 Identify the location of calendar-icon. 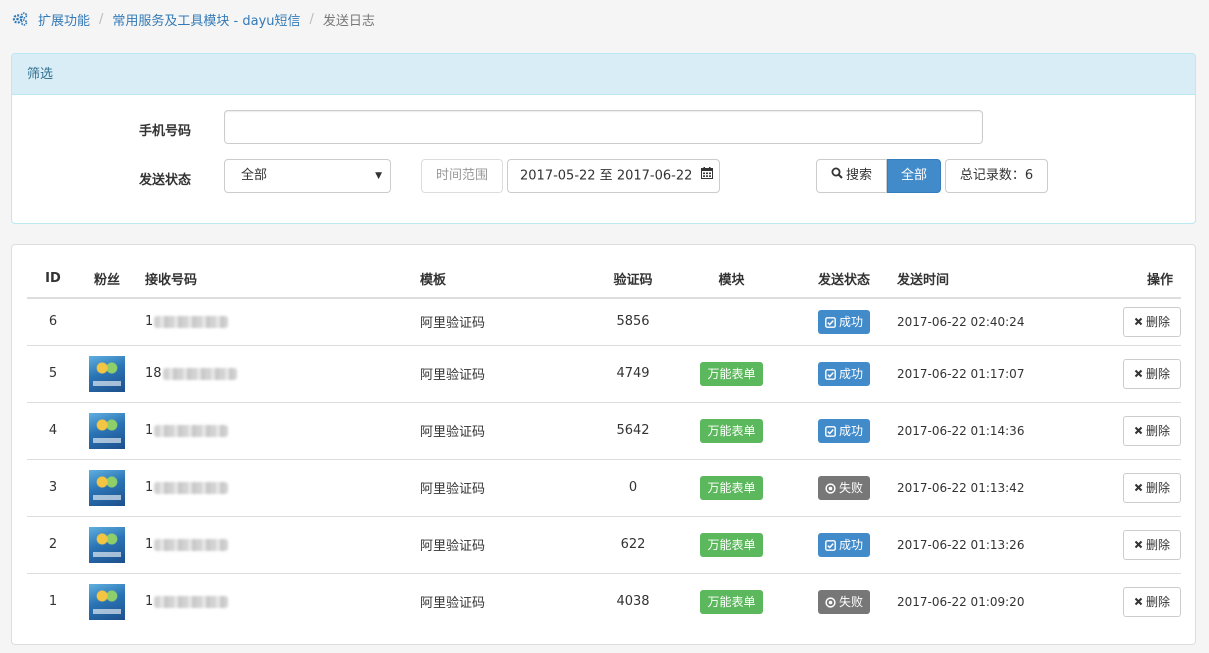
(706, 176).